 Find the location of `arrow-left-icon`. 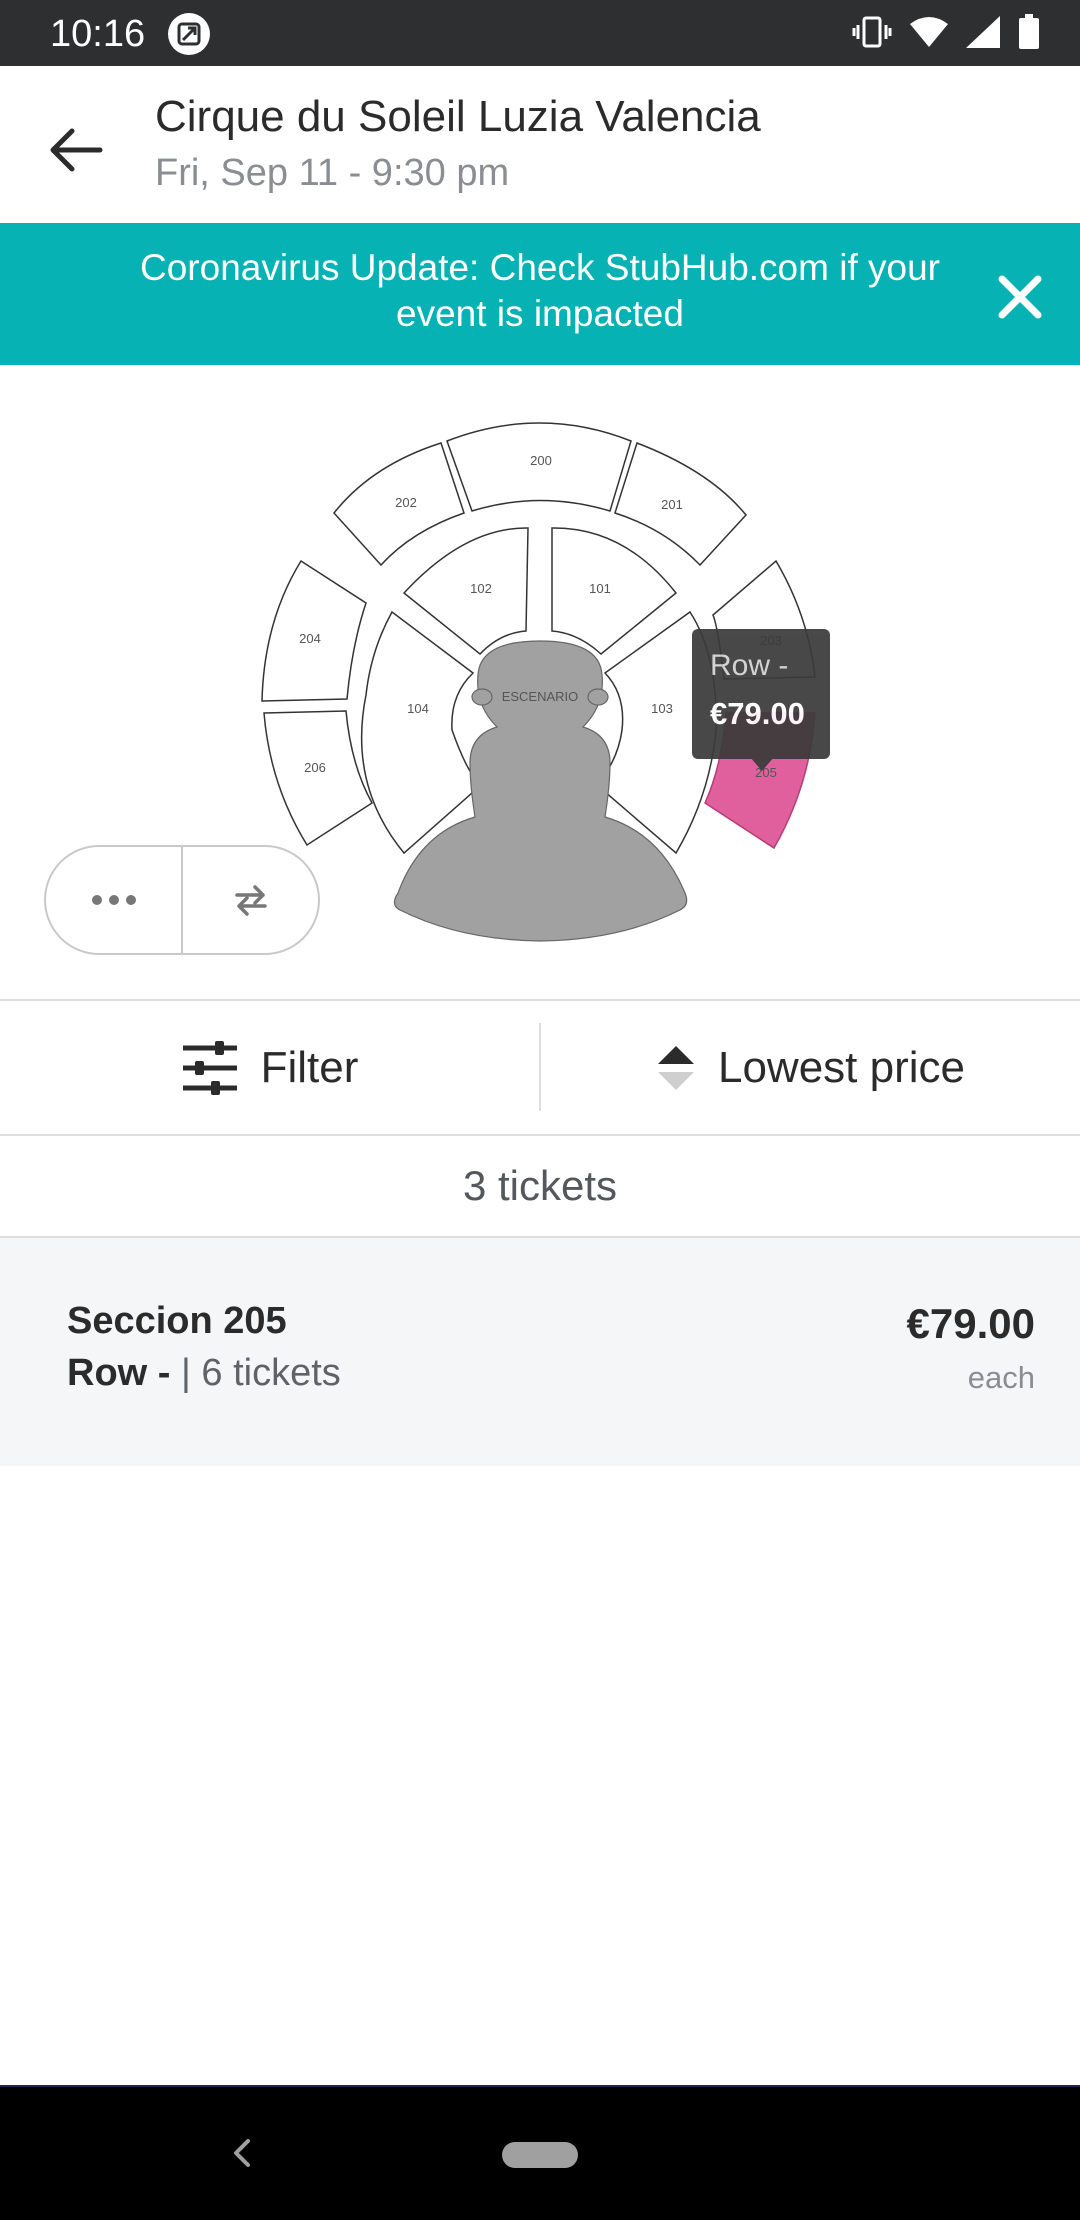

arrow-left-icon is located at coordinates (76, 150).